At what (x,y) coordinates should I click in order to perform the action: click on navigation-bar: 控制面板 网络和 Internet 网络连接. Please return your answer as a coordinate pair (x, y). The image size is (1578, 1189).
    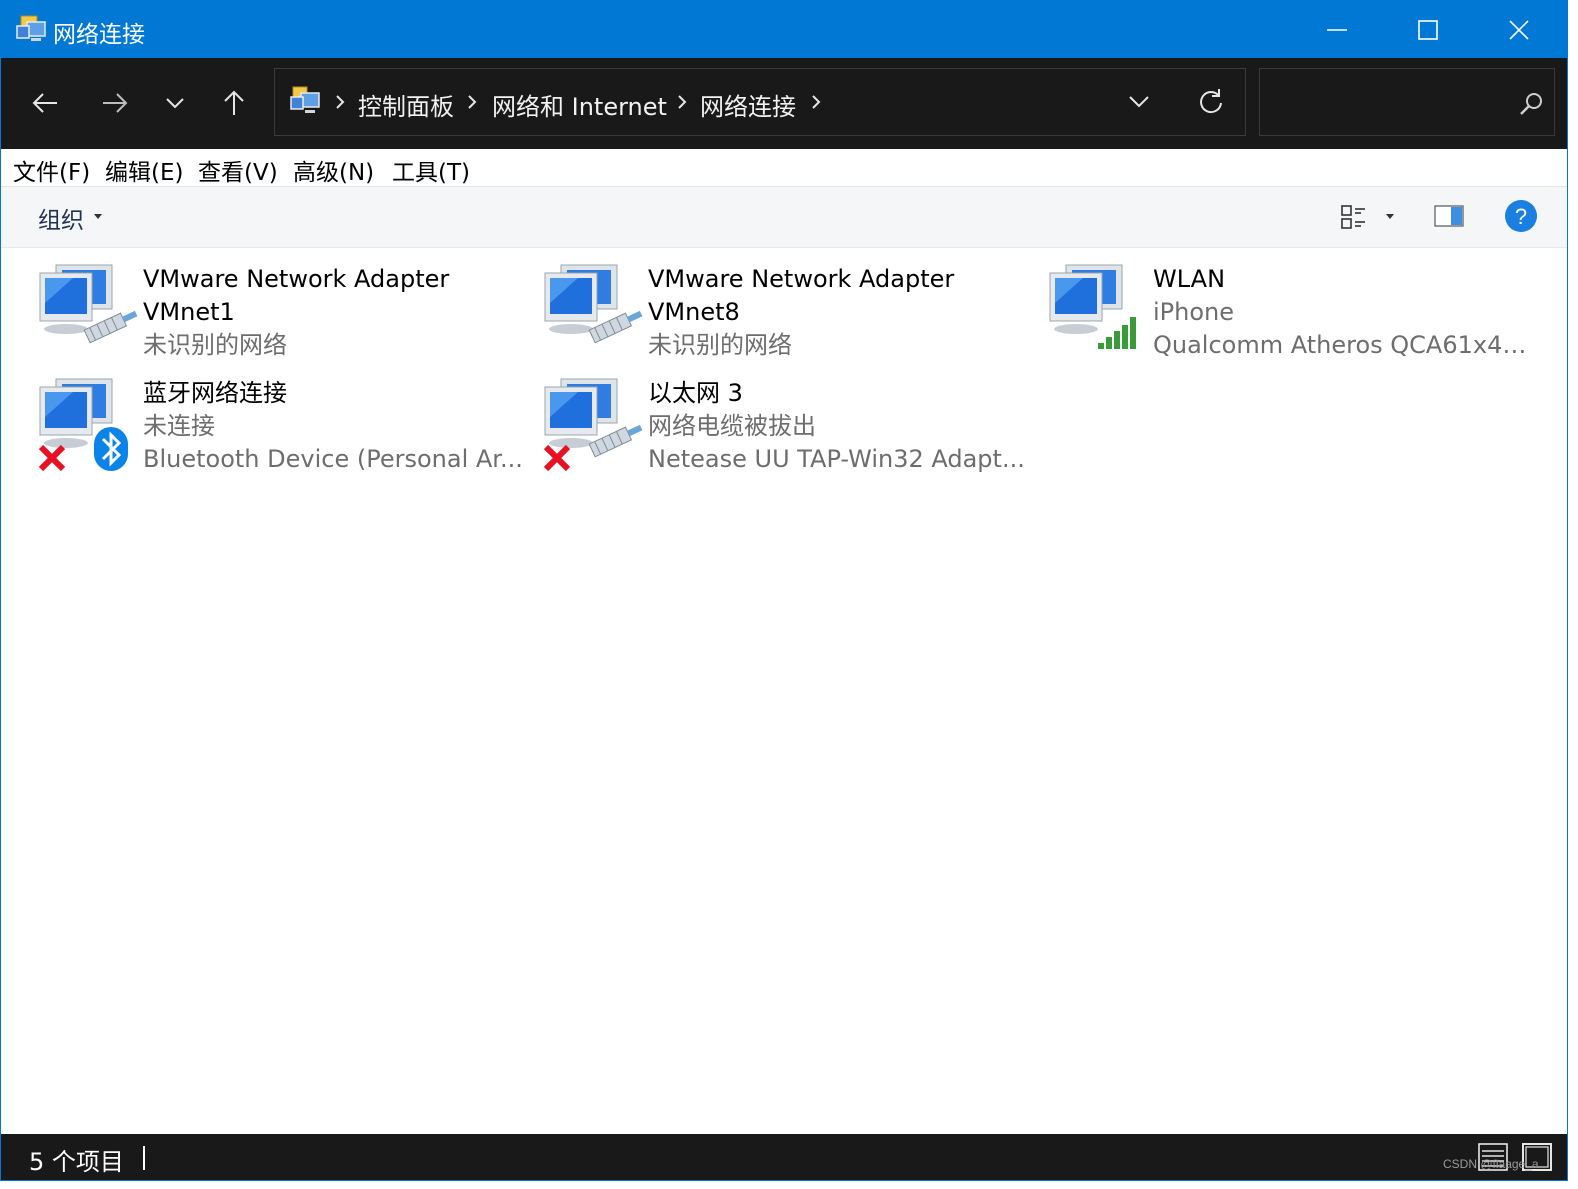
    Looking at the image, I should click on (784, 103).